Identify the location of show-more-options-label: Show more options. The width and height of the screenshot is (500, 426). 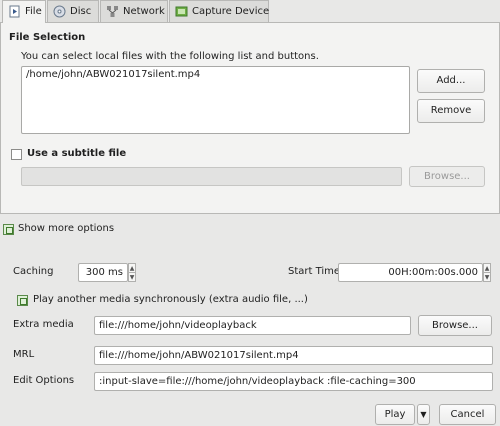
(66, 228).